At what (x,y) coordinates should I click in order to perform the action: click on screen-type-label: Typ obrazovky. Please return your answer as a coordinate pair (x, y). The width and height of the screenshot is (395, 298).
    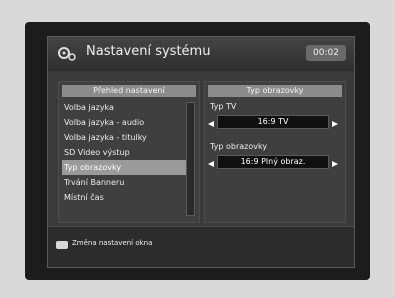
    Looking at the image, I should click on (239, 146).